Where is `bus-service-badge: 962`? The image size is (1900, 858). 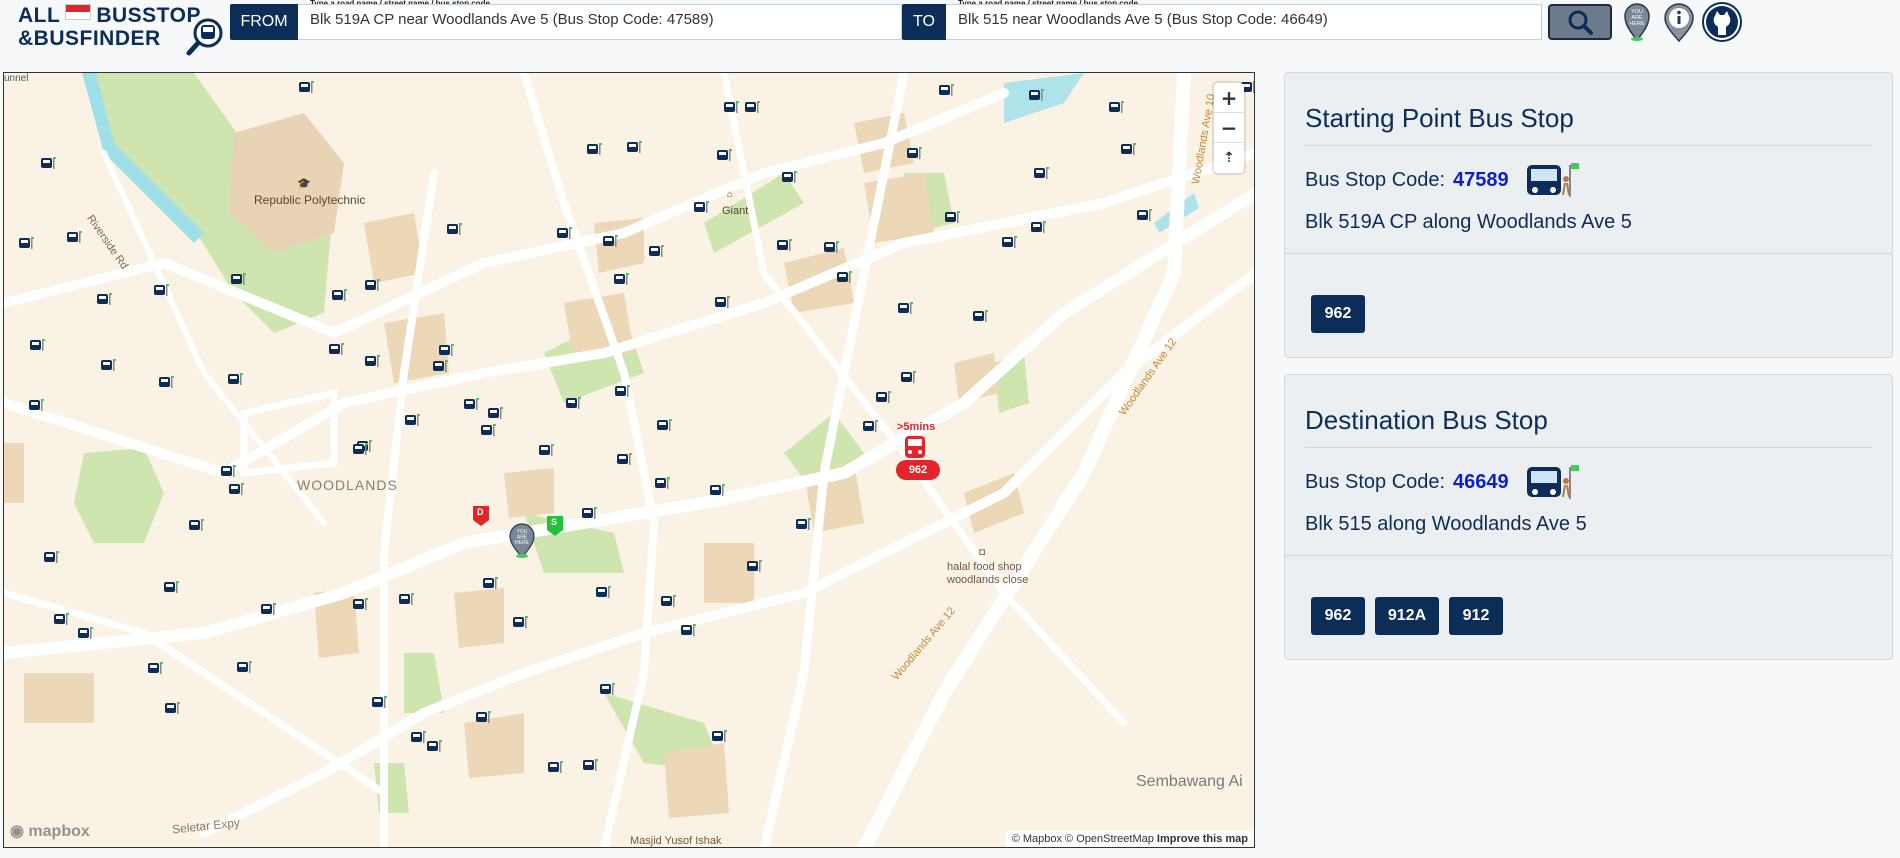 bus-service-badge: 962 is located at coordinates (918, 470).